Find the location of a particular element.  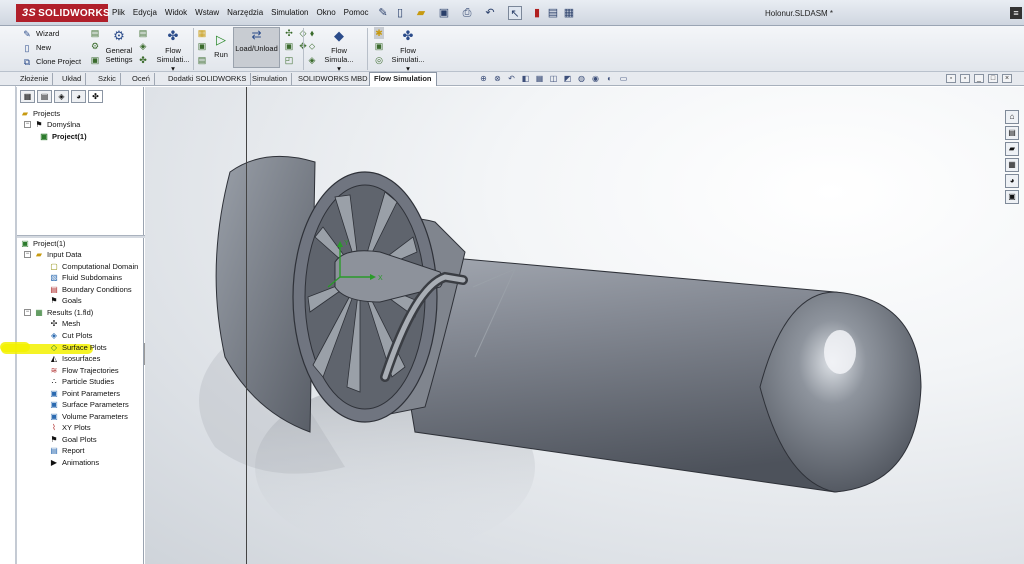

display-small-icon: ▣ is located at coordinates (379, 46).